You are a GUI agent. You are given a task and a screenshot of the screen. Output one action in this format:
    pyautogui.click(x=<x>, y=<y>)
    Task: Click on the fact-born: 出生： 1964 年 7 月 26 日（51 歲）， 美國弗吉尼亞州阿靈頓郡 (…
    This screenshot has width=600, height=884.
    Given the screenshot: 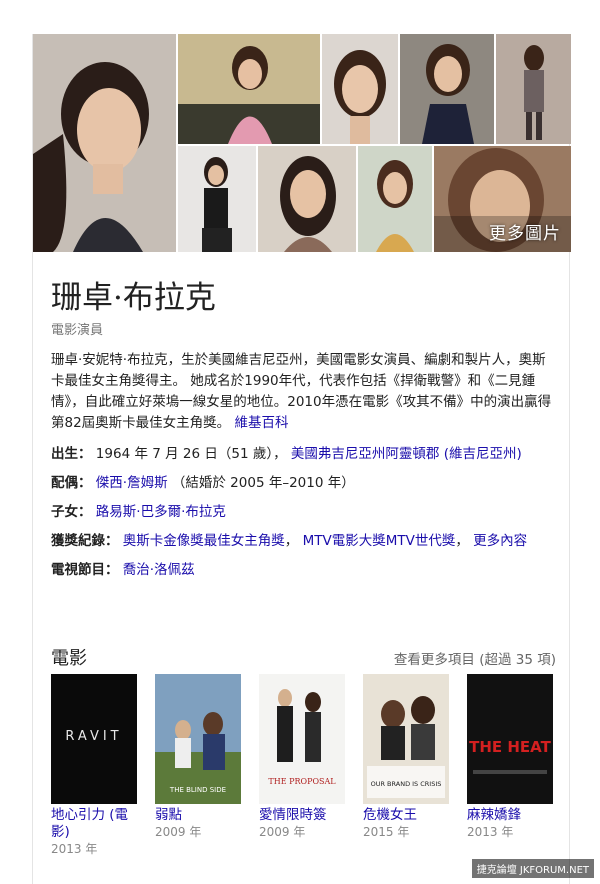 What is the action you would take?
    pyautogui.click(x=303, y=454)
    